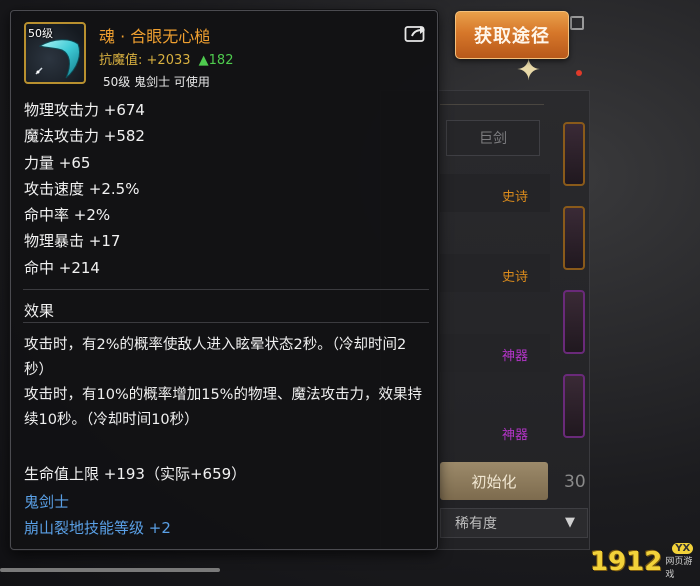 Image resolution: width=700 pixels, height=586 pixels. What do you see at coordinates (57, 162) in the screenshot?
I see `stat-line: 力量 +65` at bounding box center [57, 162].